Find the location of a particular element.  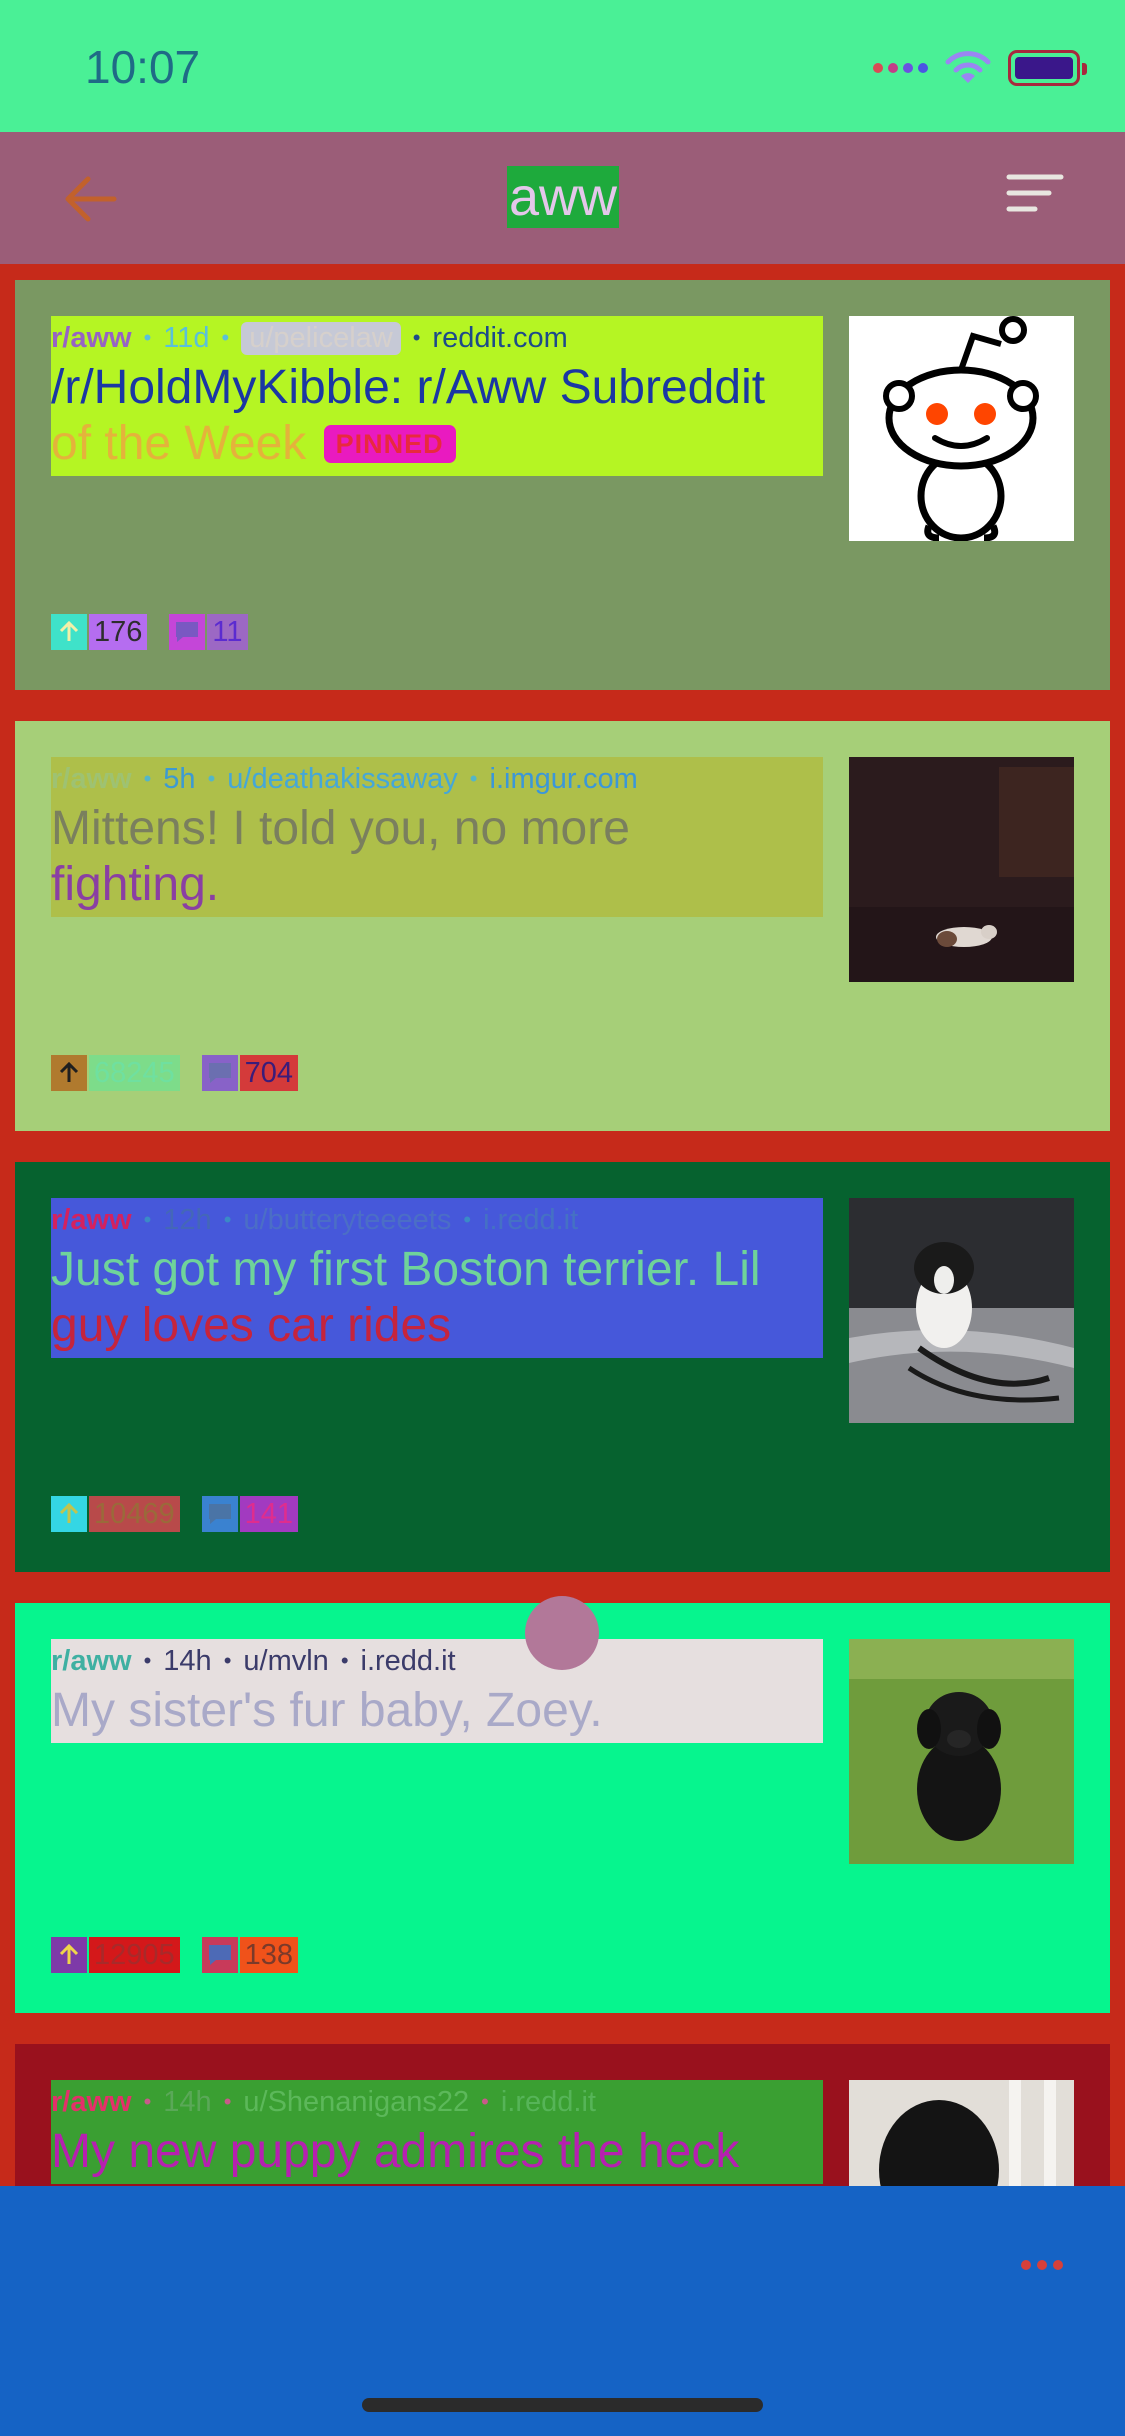

post-stats: 12905 138 is located at coordinates (175, 1955).